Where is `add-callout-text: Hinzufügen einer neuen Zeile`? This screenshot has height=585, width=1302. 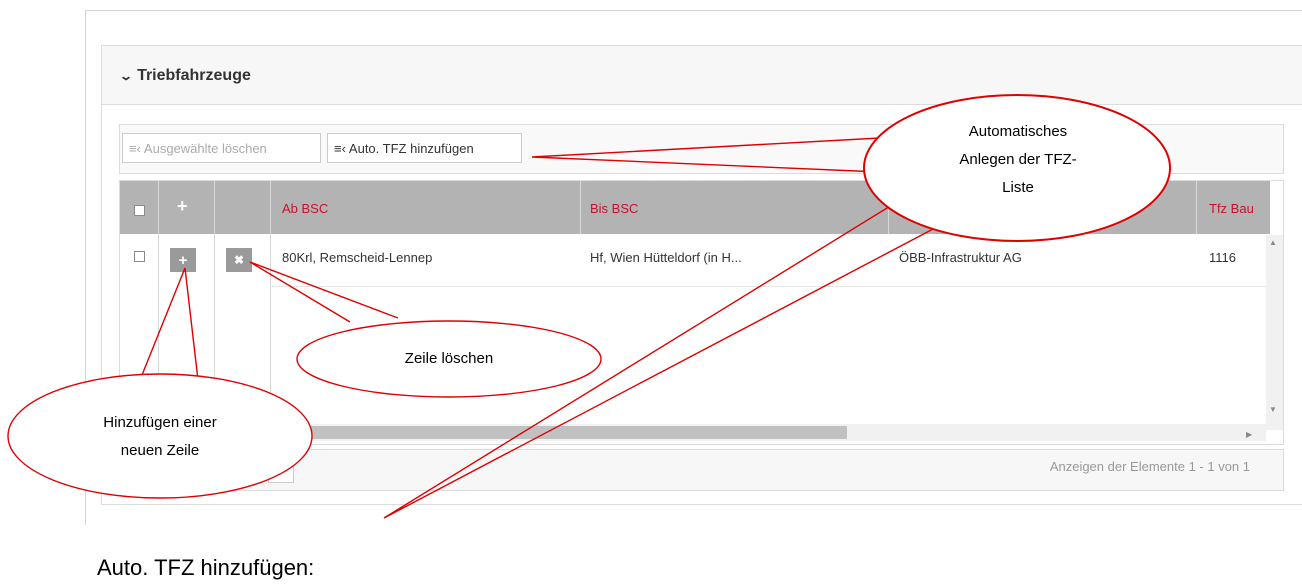
add-callout-text: Hinzufügen einer neuen Zeile is located at coordinates (160, 437).